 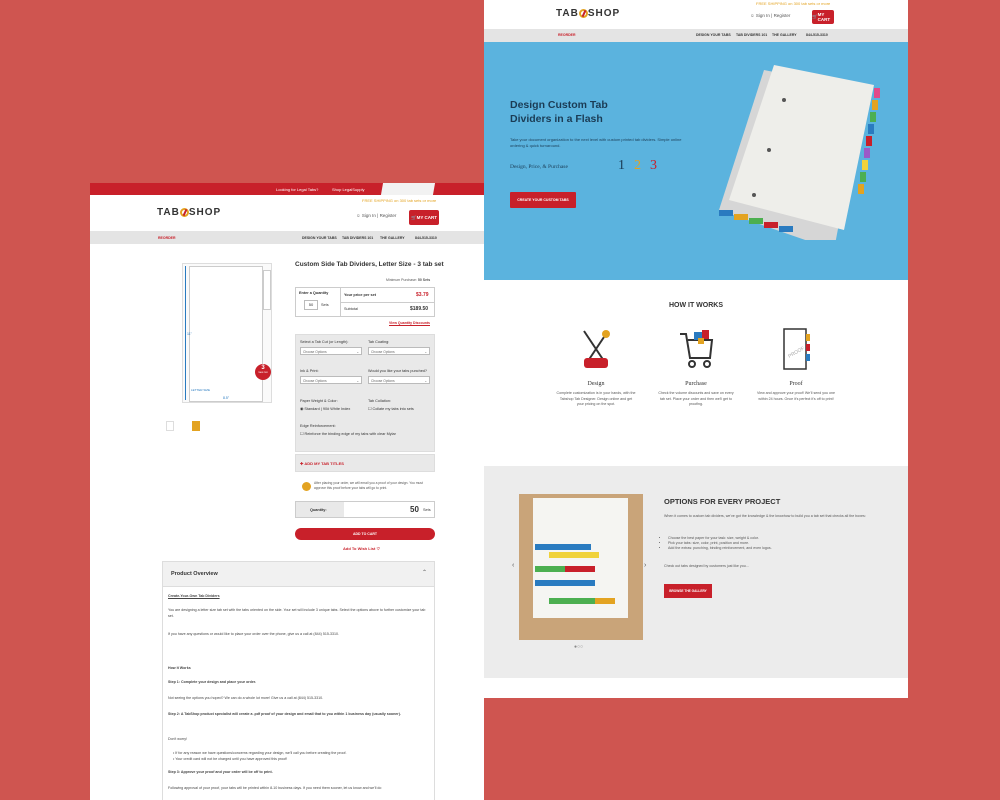 I want to click on legal-supply-link: Shop LegalSupply, so click(x=348, y=189).